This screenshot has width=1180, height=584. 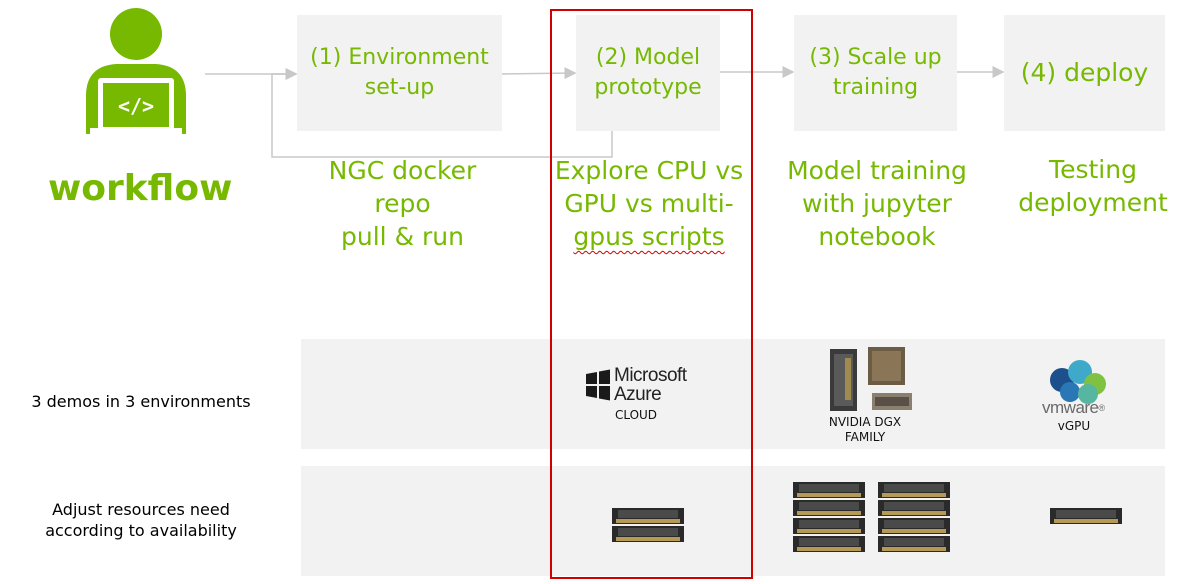 What do you see at coordinates (399, 87) in the screenshot?
I see `step-1-line2: set-up` at bounding box center [399, 87].